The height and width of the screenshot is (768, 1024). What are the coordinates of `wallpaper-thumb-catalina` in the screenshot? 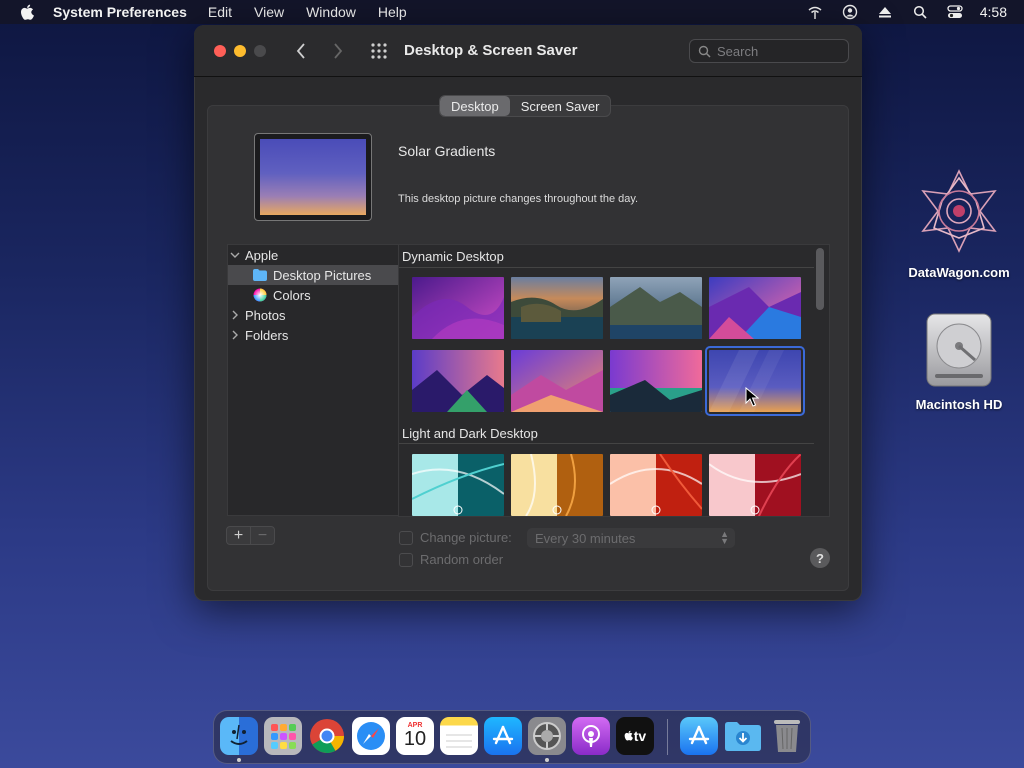 It's located at (656, 308).